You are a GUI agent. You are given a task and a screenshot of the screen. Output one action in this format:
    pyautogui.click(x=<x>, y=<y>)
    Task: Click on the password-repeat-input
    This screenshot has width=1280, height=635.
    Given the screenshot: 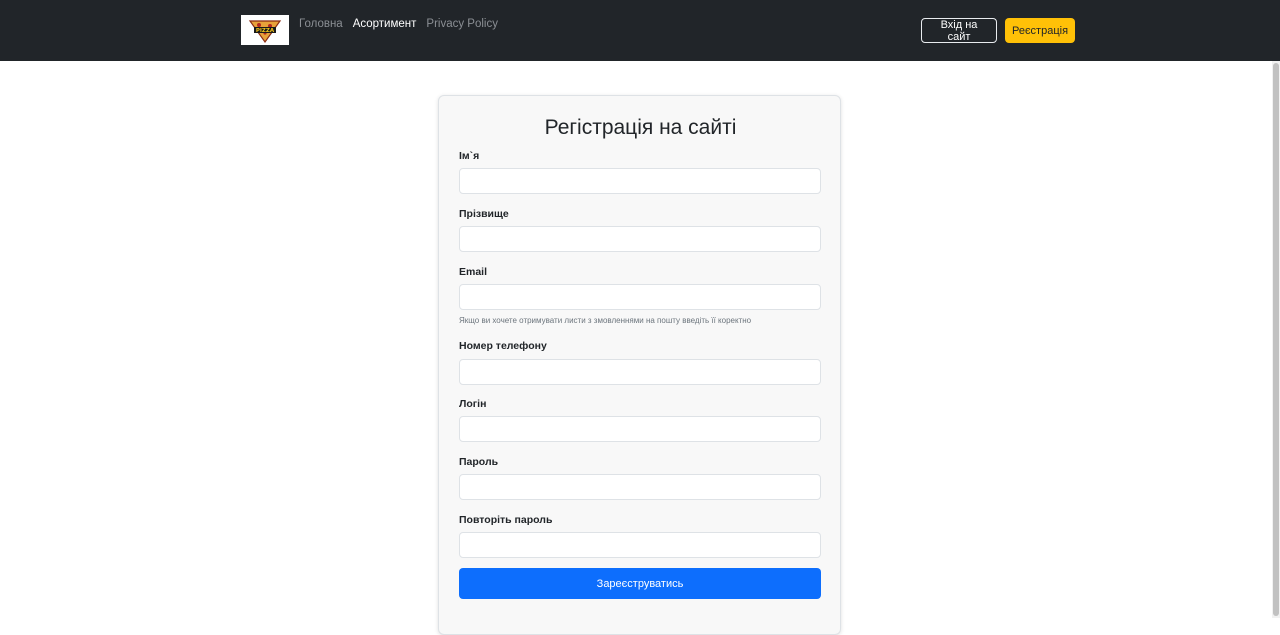 What is the action you would take?
    pyautogui.click(x=640, y=545)
    